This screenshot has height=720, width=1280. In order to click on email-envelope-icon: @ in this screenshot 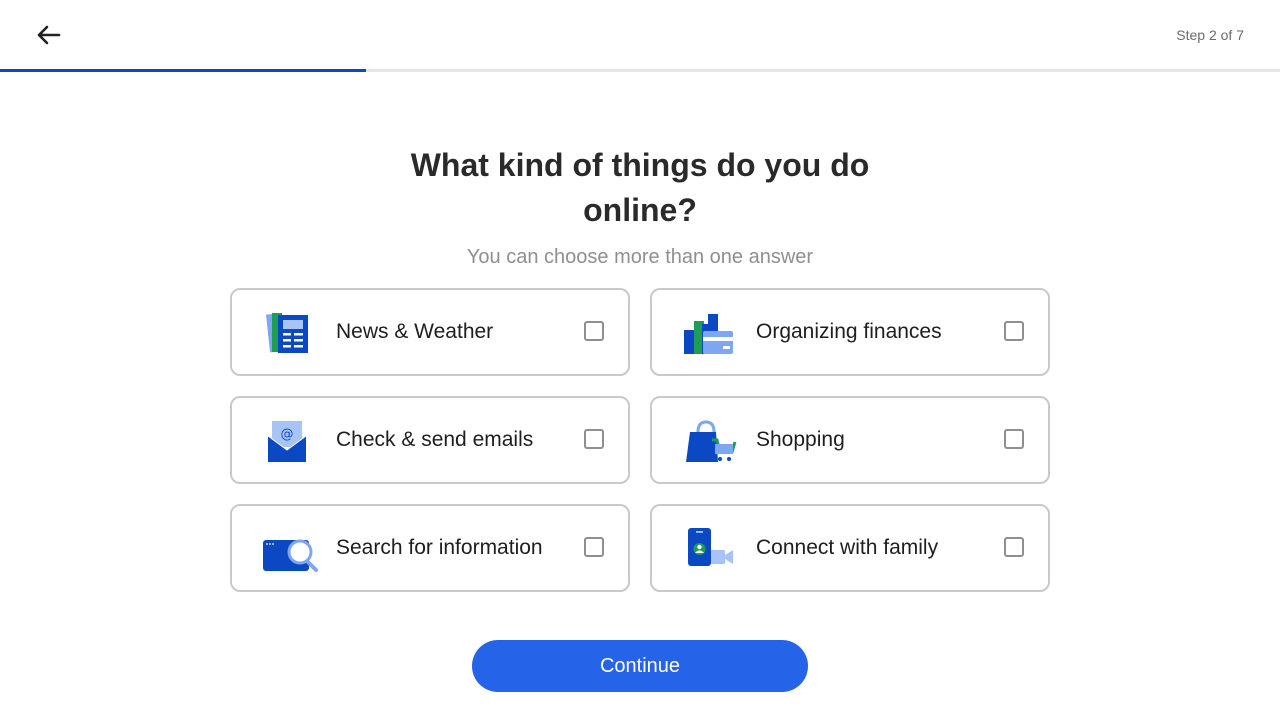, I will do `click(287, 441)`.